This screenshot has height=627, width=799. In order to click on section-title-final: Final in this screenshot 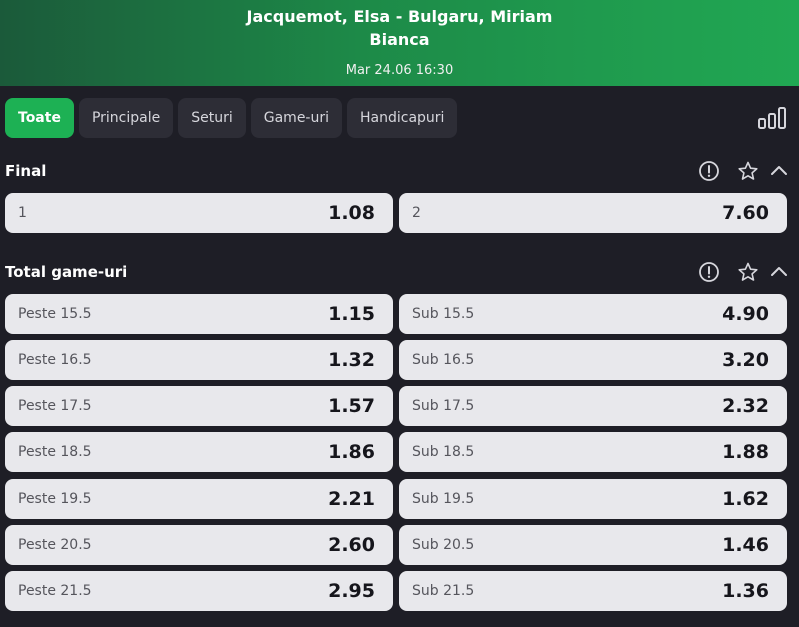, I will do `click(26, 171)`.